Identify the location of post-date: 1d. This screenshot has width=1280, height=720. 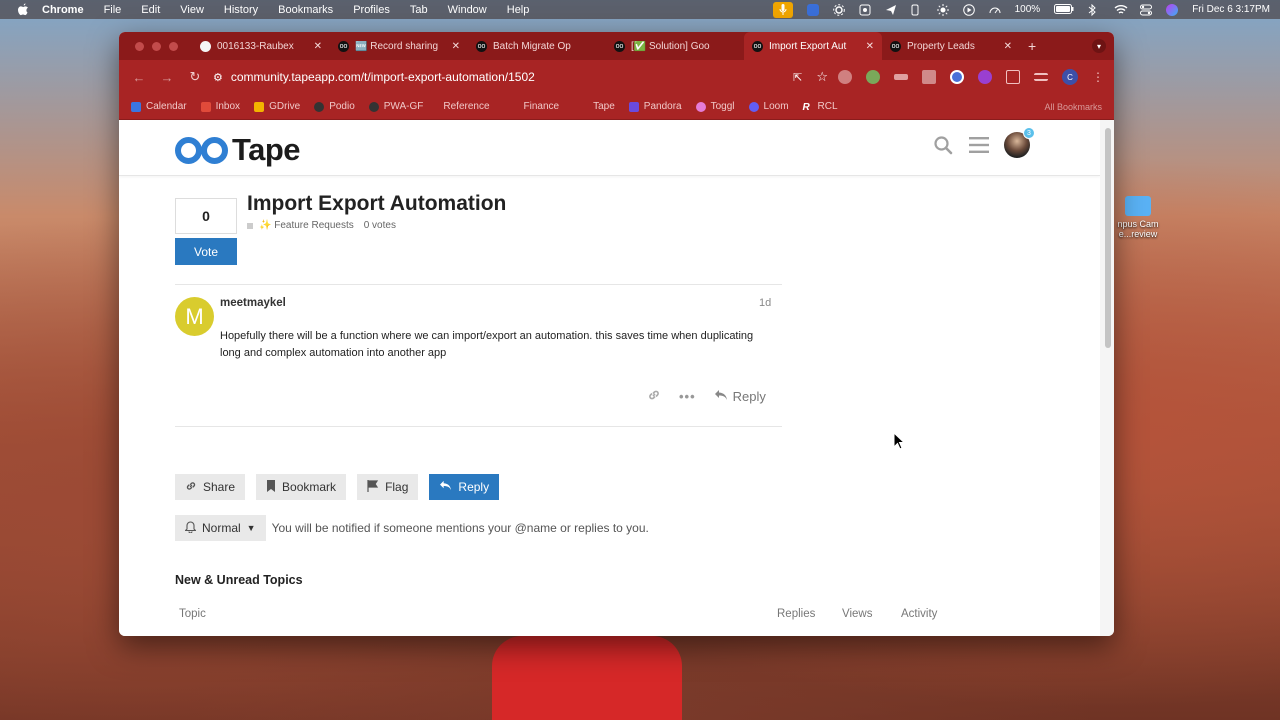
(765, 303).